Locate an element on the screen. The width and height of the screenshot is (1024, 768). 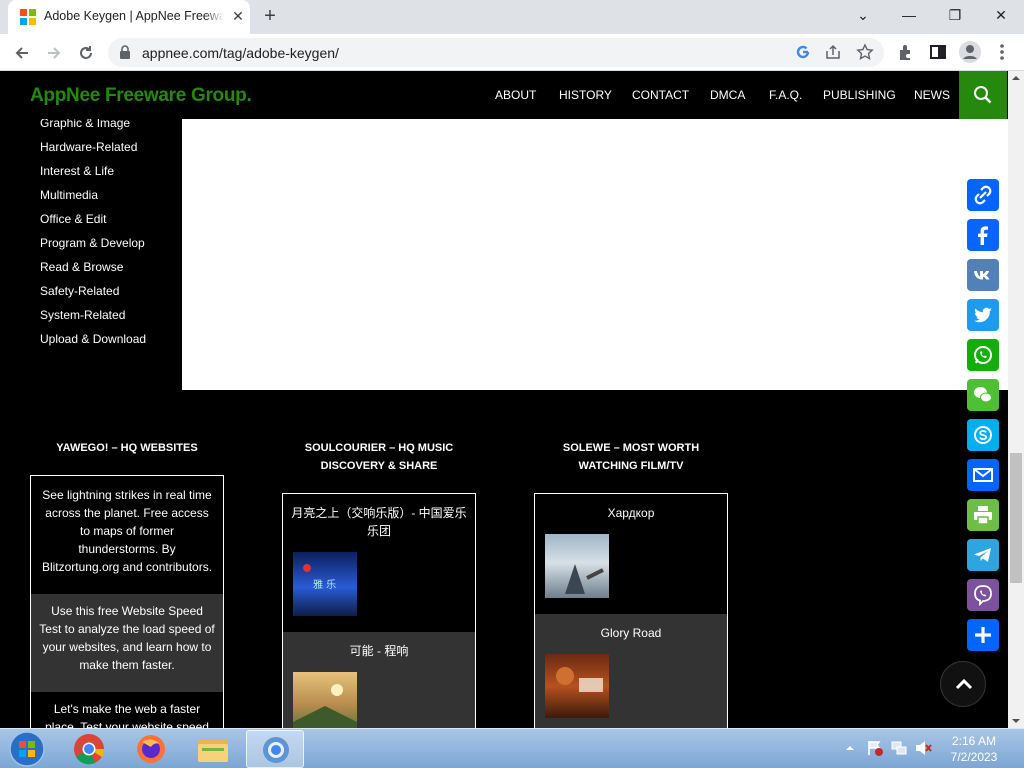
taskbar-chrome is located at coordinates (89, 749).